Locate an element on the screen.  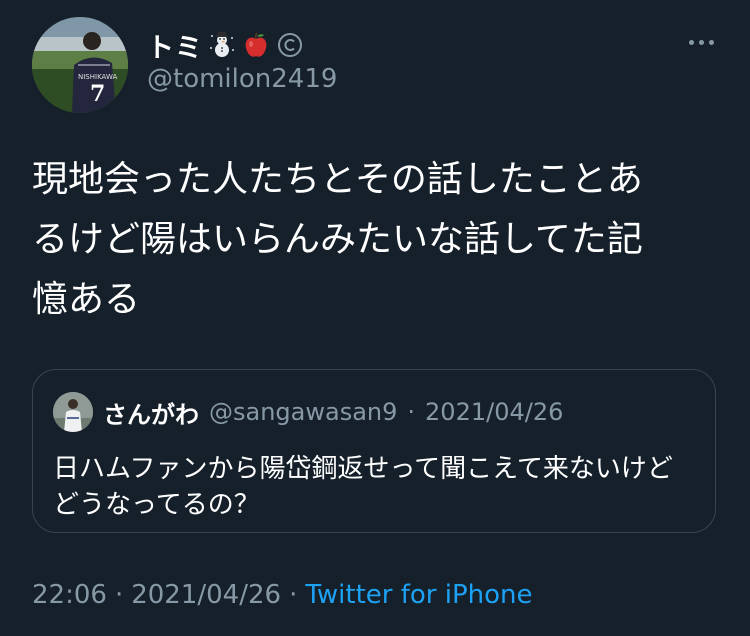
copyright-icon is located at coordinates (290, 45).